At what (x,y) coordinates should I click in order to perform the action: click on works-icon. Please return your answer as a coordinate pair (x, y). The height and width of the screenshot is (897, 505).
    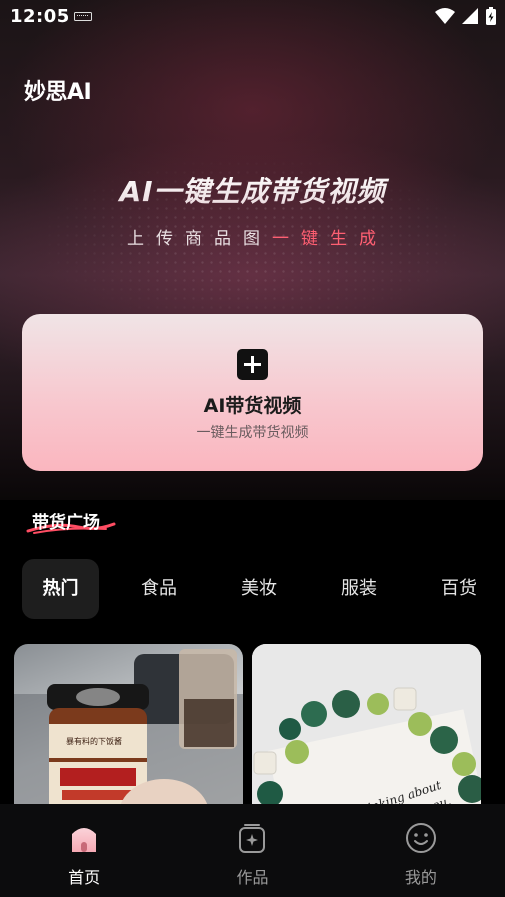
    Looking at the image, I should click on (252, 838).